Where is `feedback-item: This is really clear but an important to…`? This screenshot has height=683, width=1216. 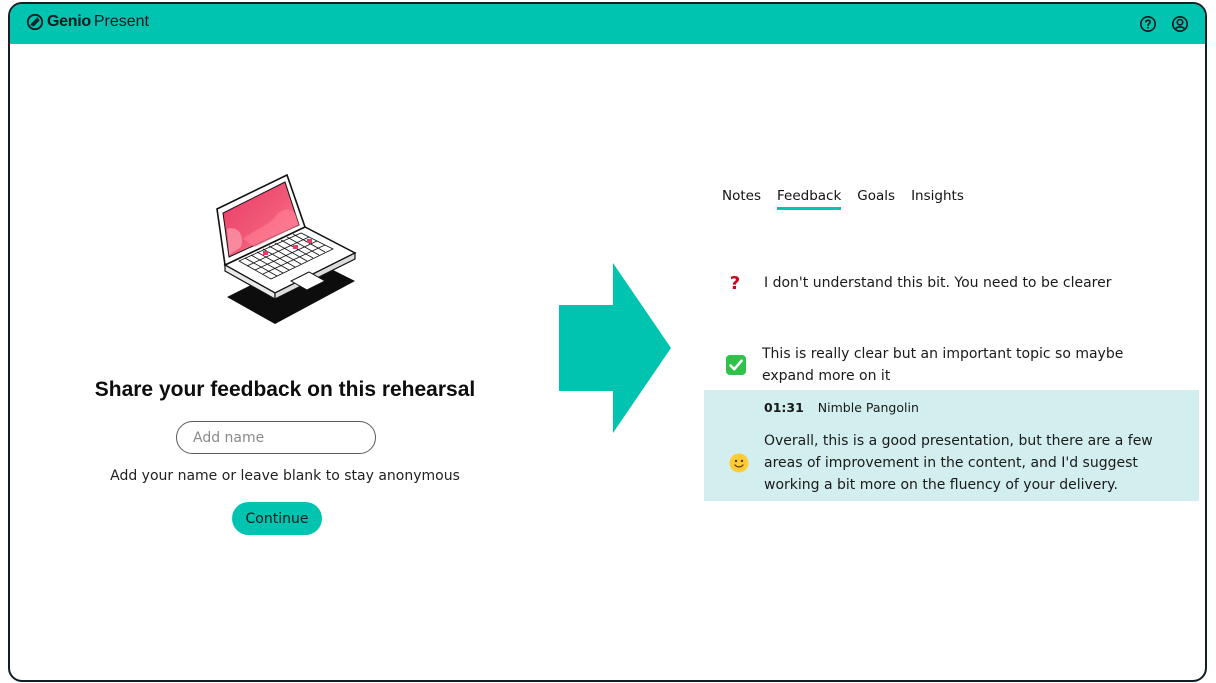 feedback-item: This is really clear but an important to… is located at coordinates (944, 365).